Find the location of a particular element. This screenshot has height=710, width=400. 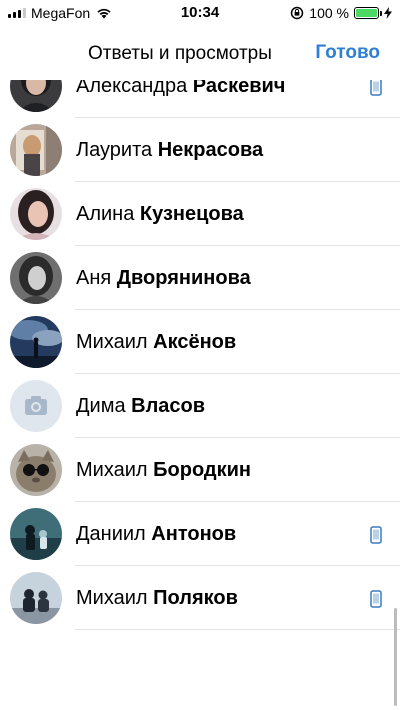

list-item: Михаил Бородкин is located at coordinates (200, 470).